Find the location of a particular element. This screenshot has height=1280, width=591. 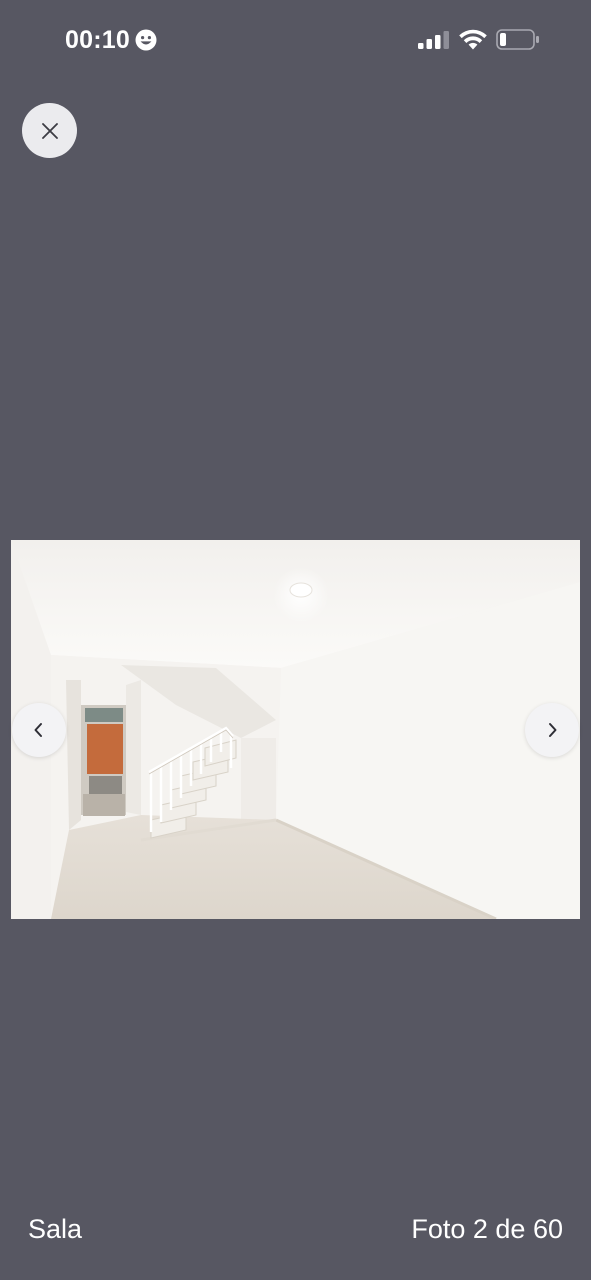

chevron-right-icon is located at coordinates (553, 730).